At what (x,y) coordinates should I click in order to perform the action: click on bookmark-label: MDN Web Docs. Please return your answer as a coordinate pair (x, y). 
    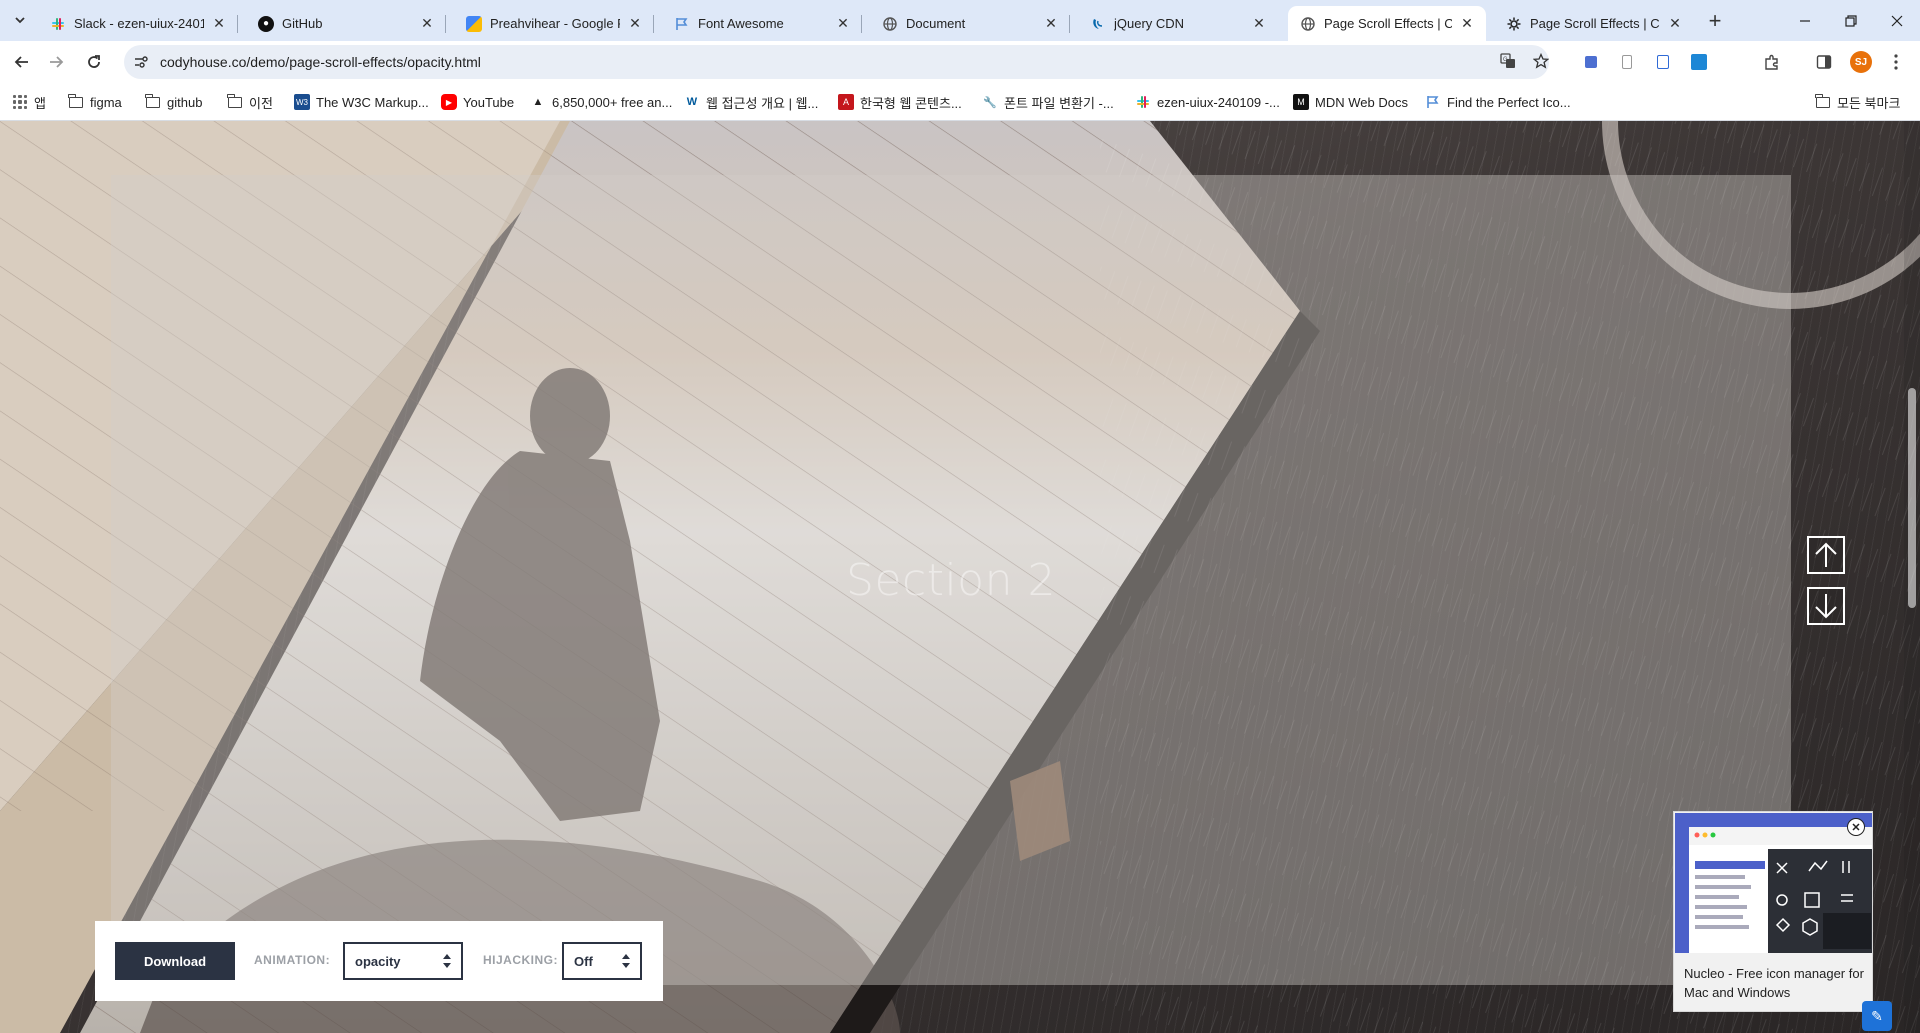
    Looking at the image, I should click on (1361, 102).